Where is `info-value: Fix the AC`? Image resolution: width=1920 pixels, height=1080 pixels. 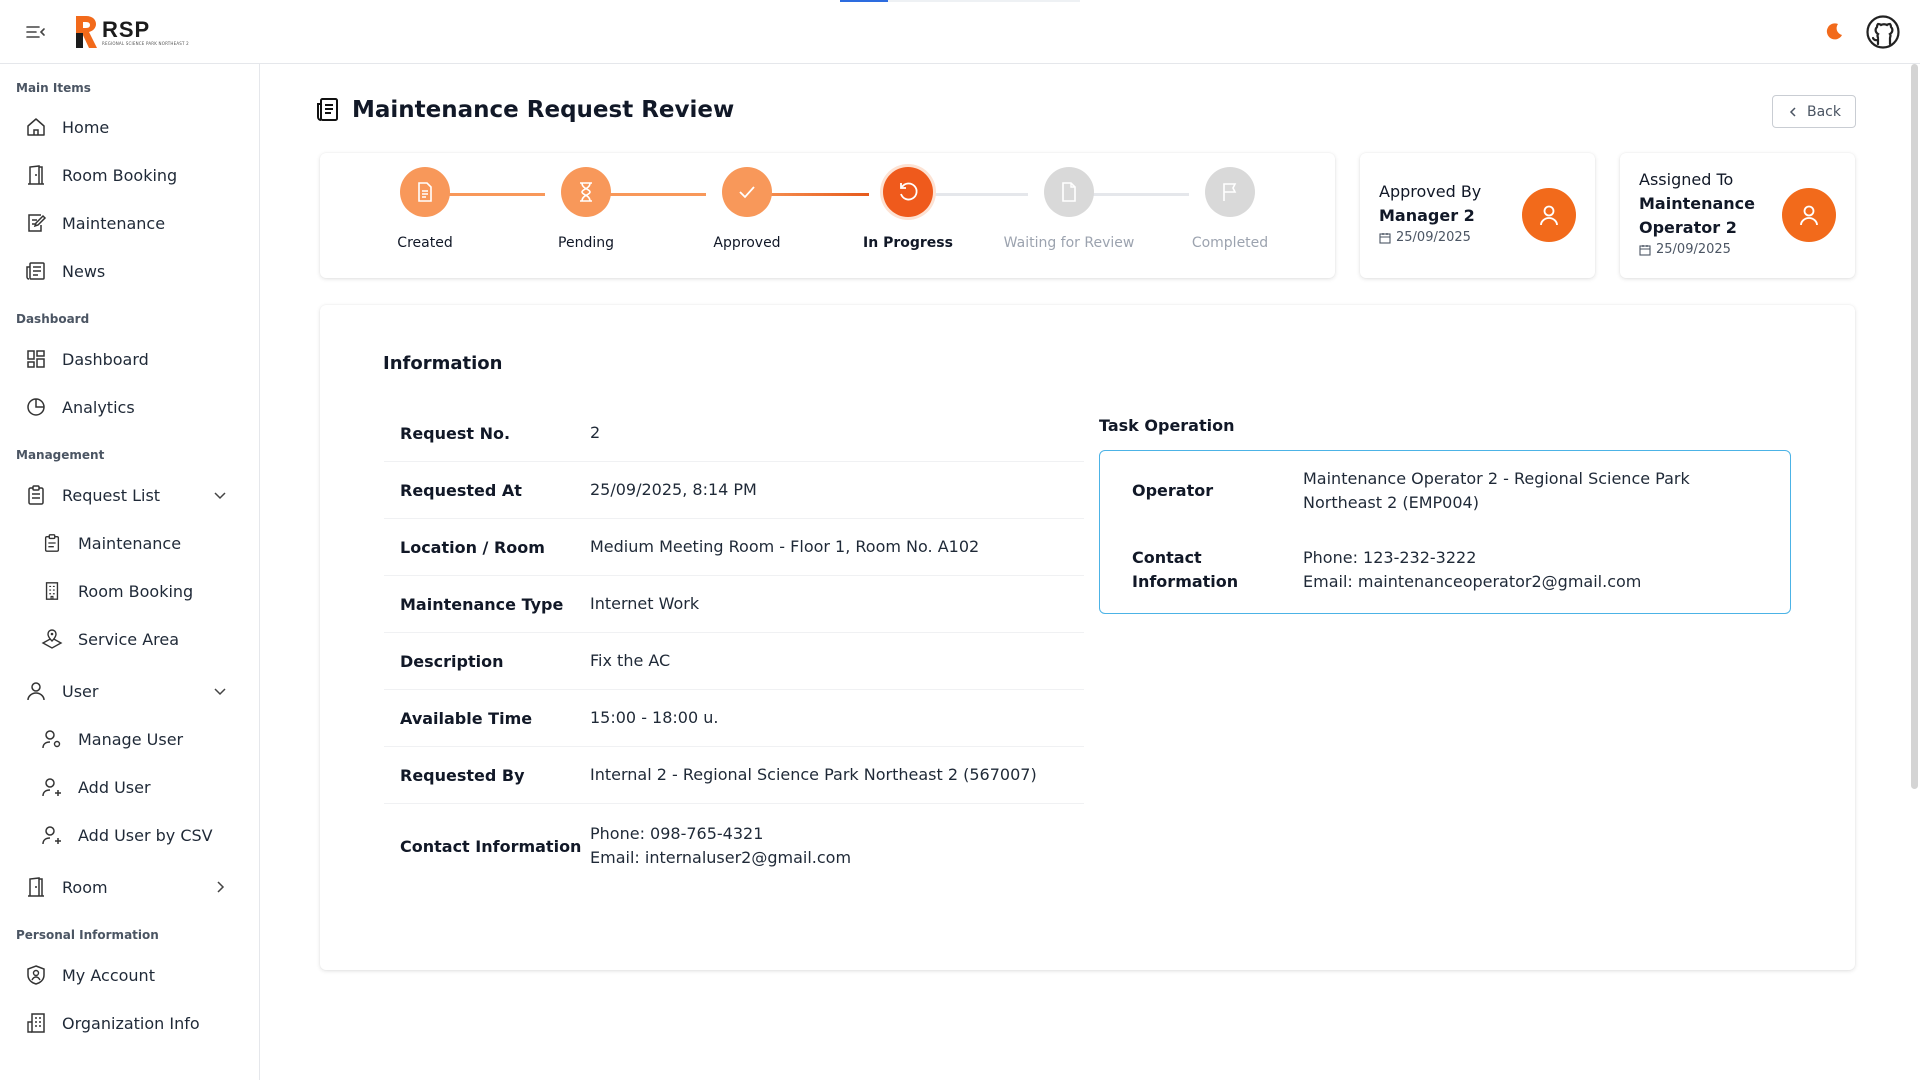
info-value: Fix the AC is located at coordinates (630, 660).